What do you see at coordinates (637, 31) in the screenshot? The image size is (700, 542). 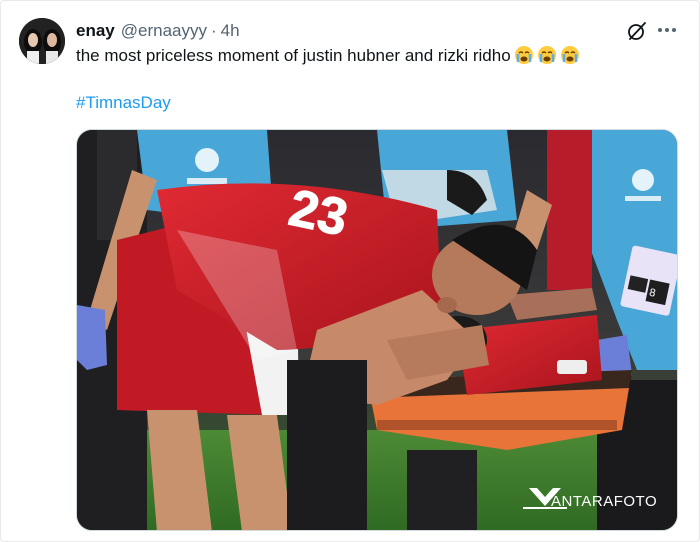 I see `grok-icon` at bounding box center [637, 31].